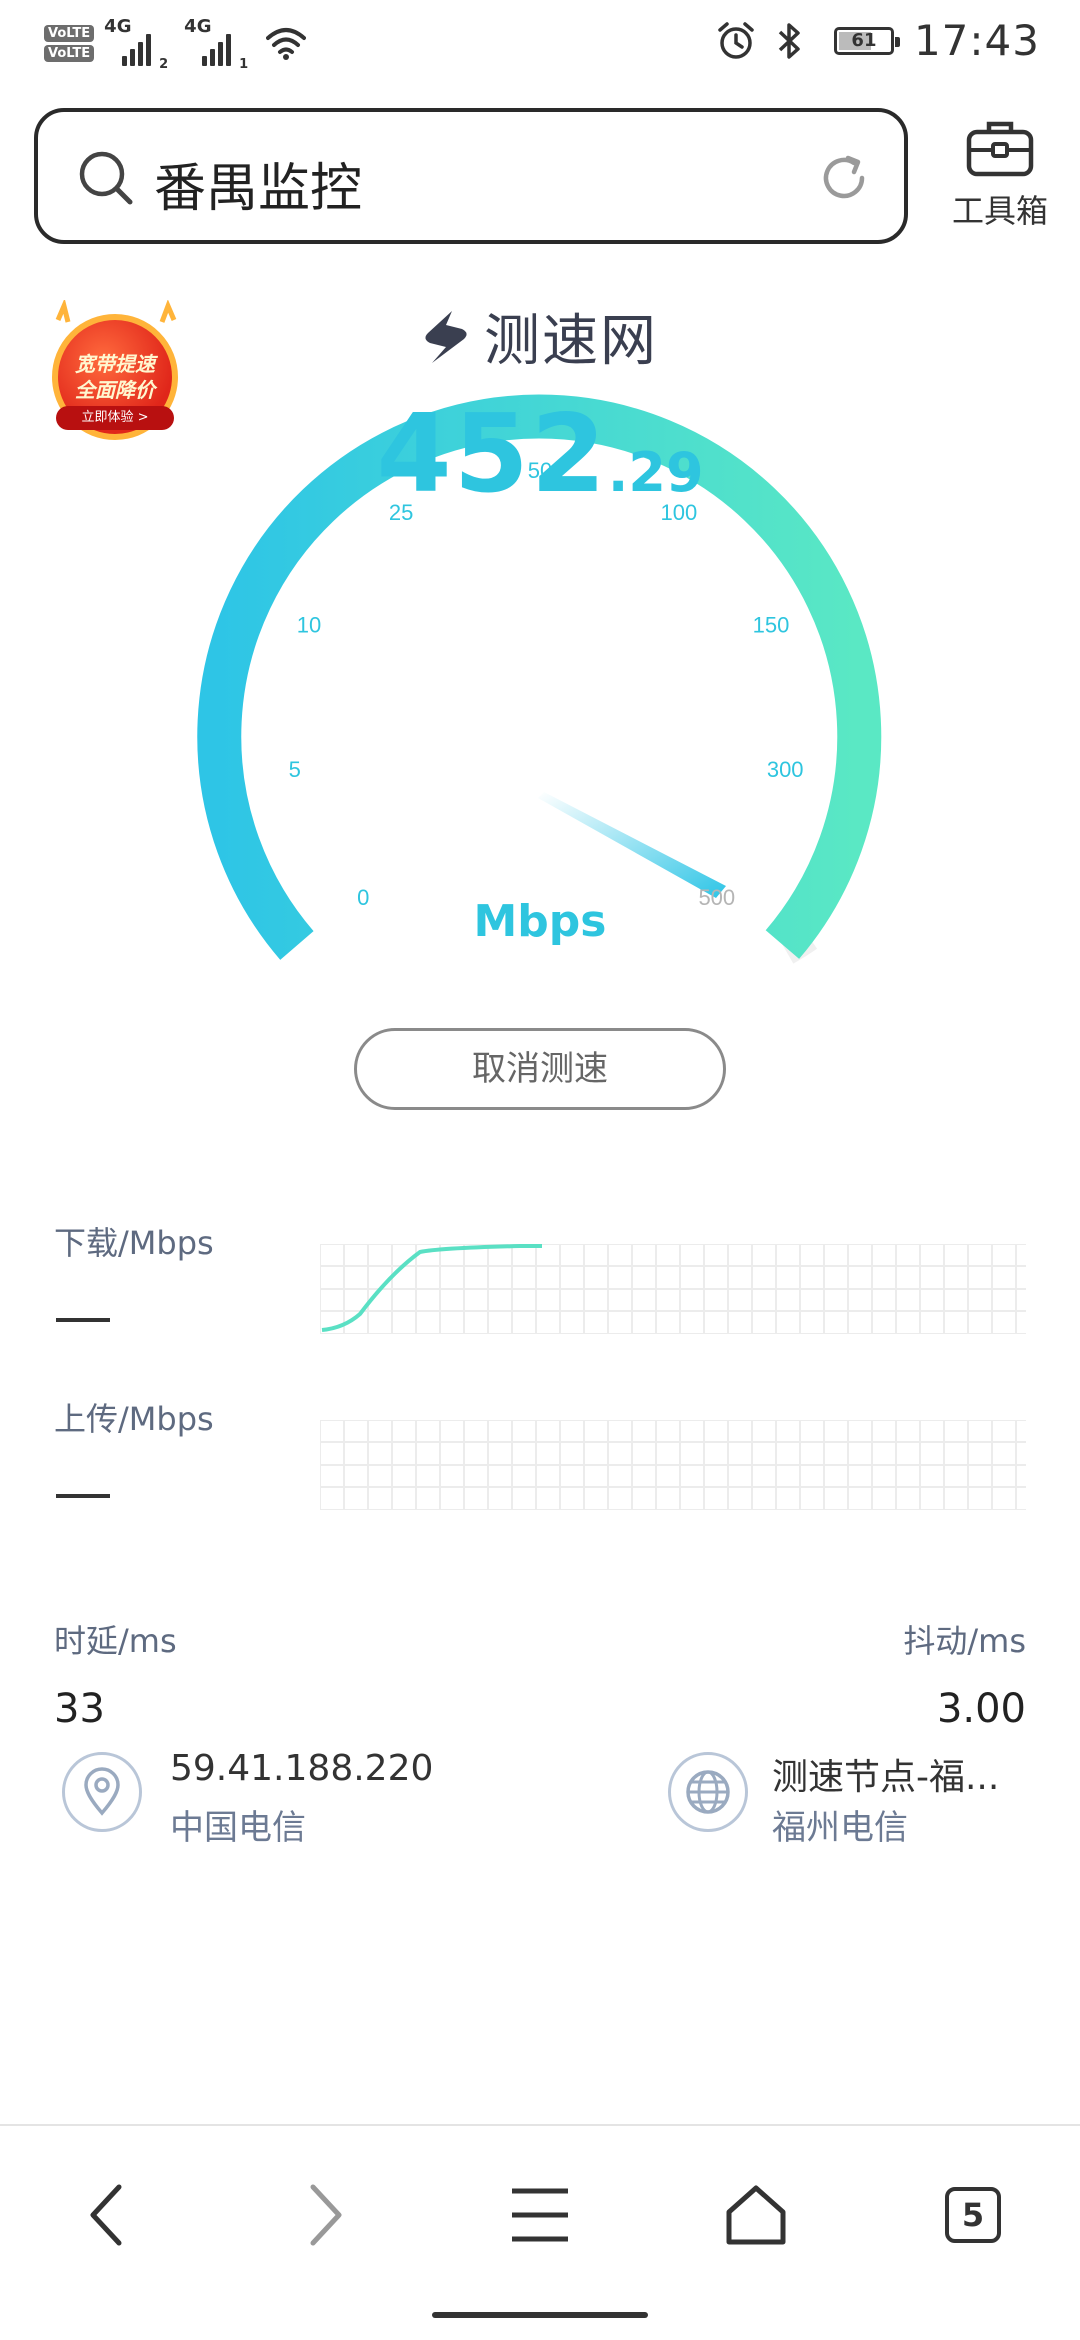  Describe the element at coordinates (981, 1709) in the screenshot. I see `jitter-value: 3.00` at that location.